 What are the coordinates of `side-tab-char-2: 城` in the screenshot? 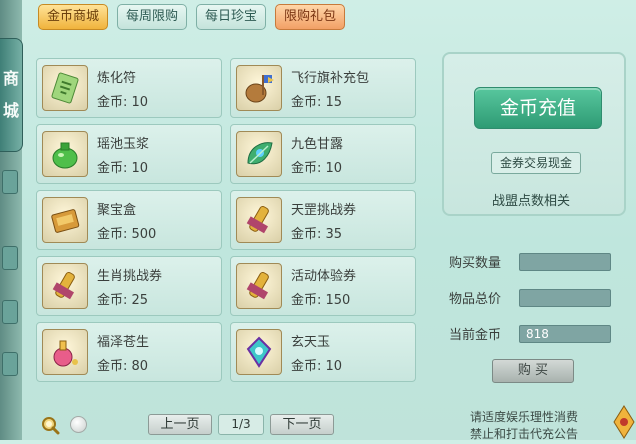 It's located at (10, 110).